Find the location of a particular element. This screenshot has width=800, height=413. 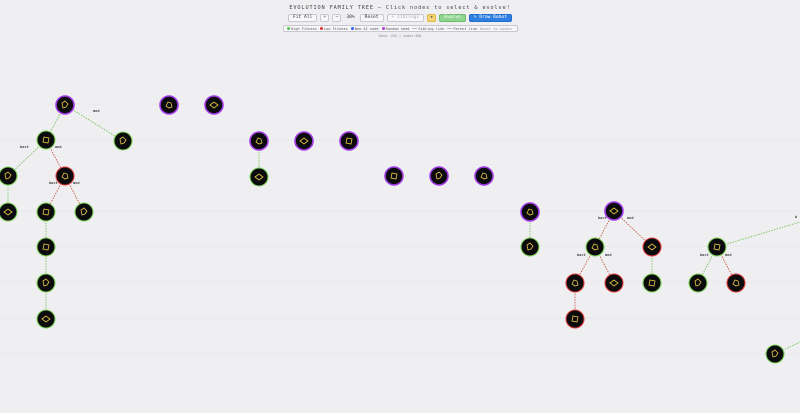

reset-button: Reset is located at coordinates (371, 18).